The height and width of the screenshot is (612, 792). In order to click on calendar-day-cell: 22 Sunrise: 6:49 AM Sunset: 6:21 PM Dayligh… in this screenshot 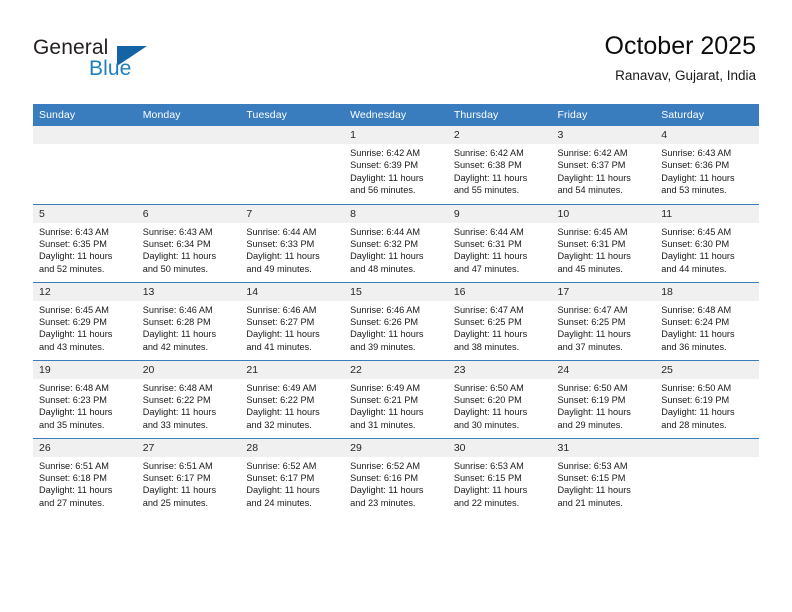, I will do `click(396, 398)`.